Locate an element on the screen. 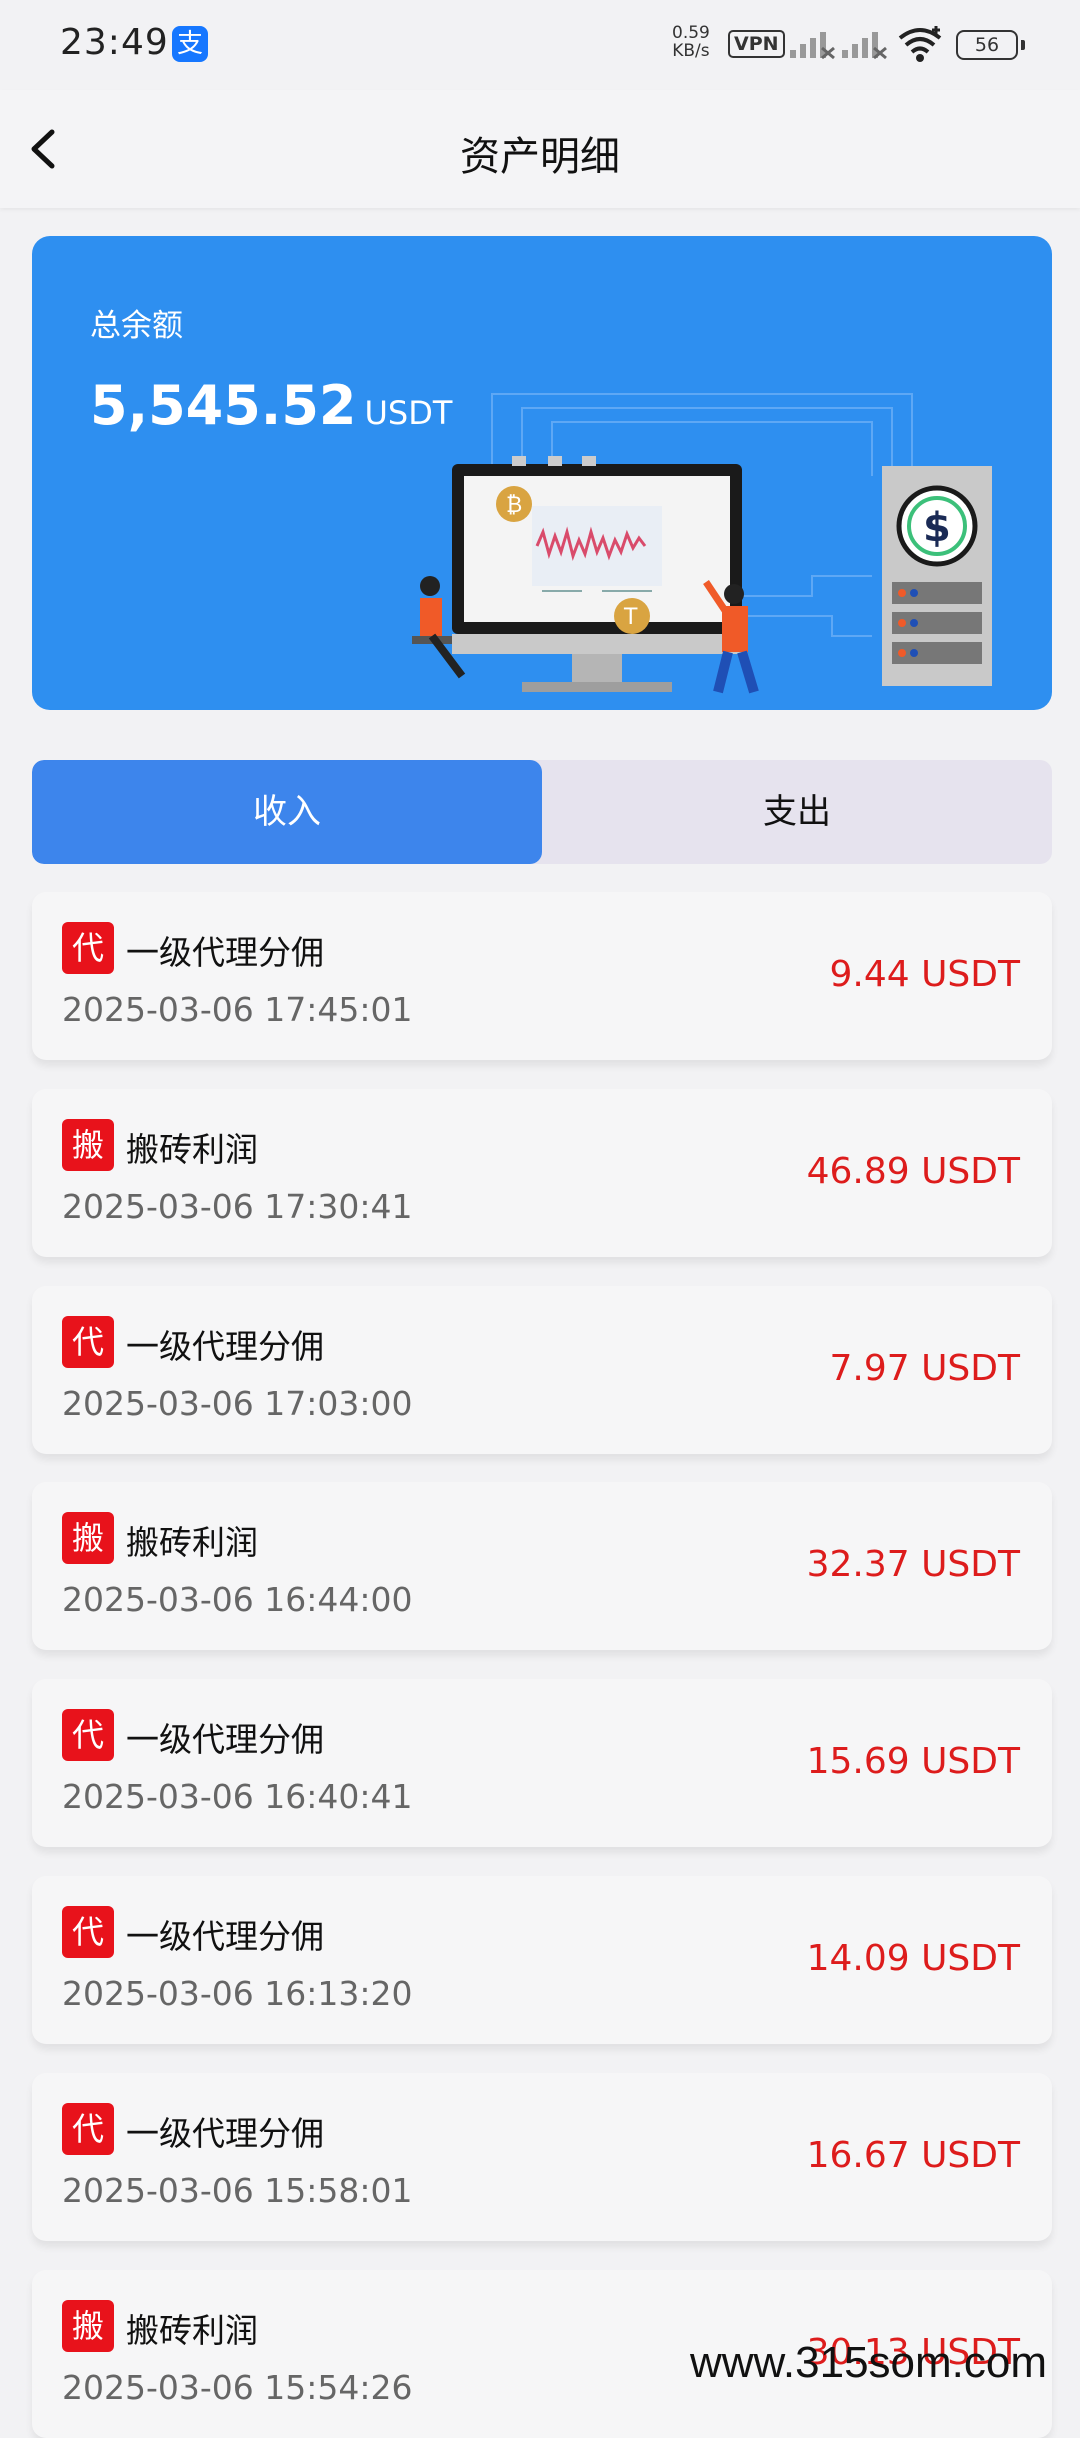  transaction-time: 2025-03-06 16:40:41 is located at coordinates (237, 1796).